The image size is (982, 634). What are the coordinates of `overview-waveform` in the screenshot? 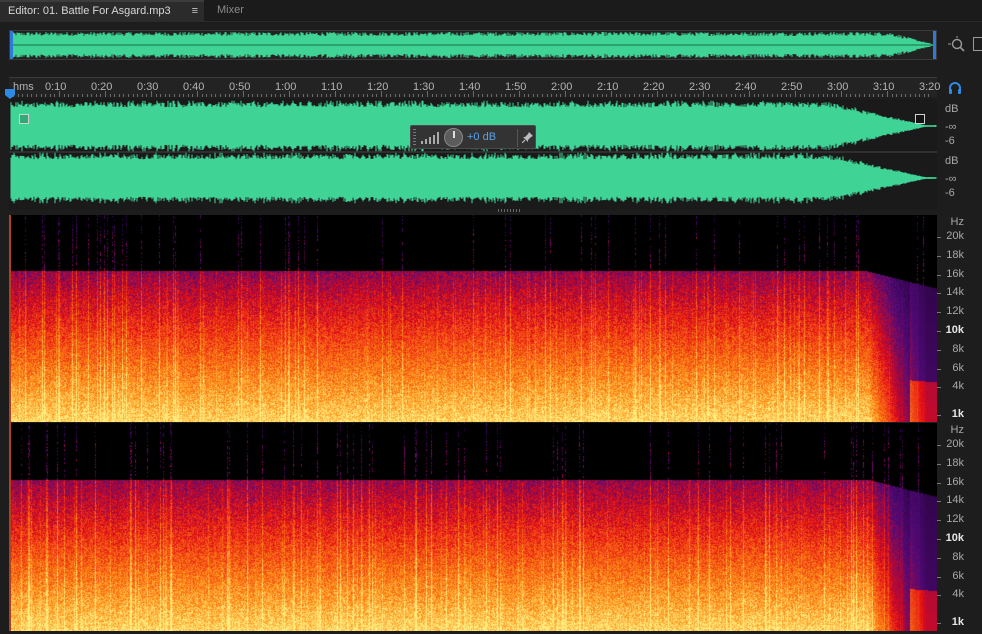 It's located at (473, 45).